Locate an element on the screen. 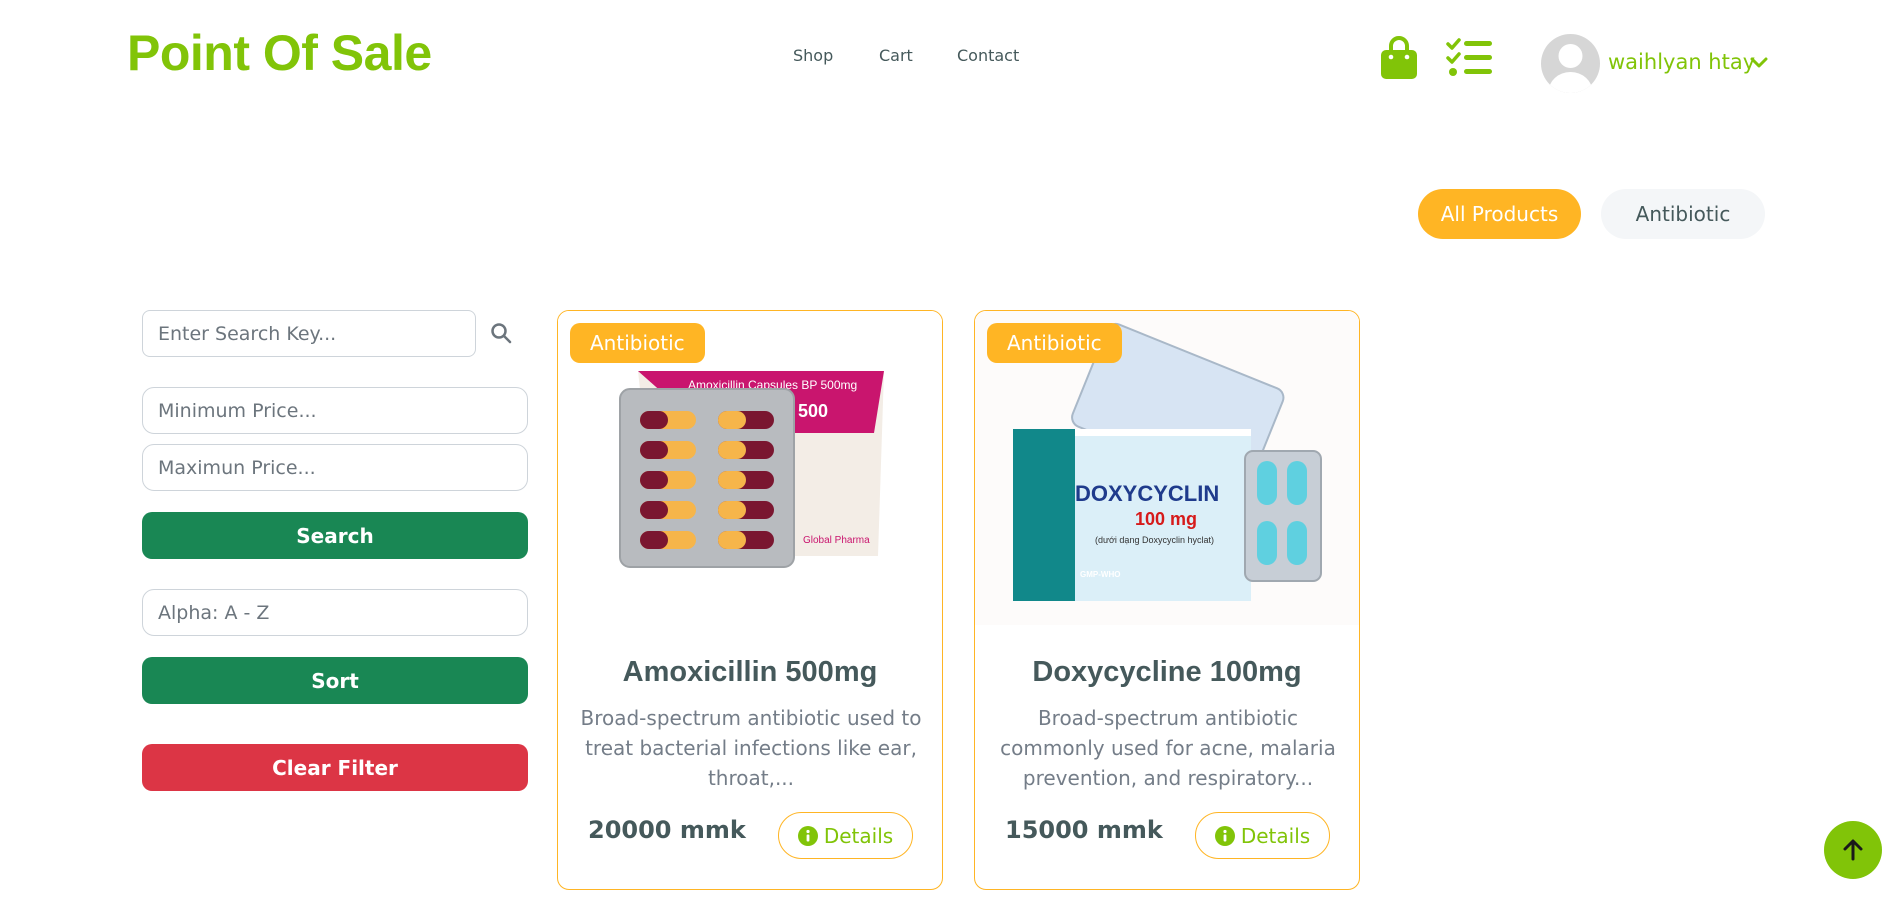 The image size is (1900, 904). search-icon is located at coordinates (501, 333).